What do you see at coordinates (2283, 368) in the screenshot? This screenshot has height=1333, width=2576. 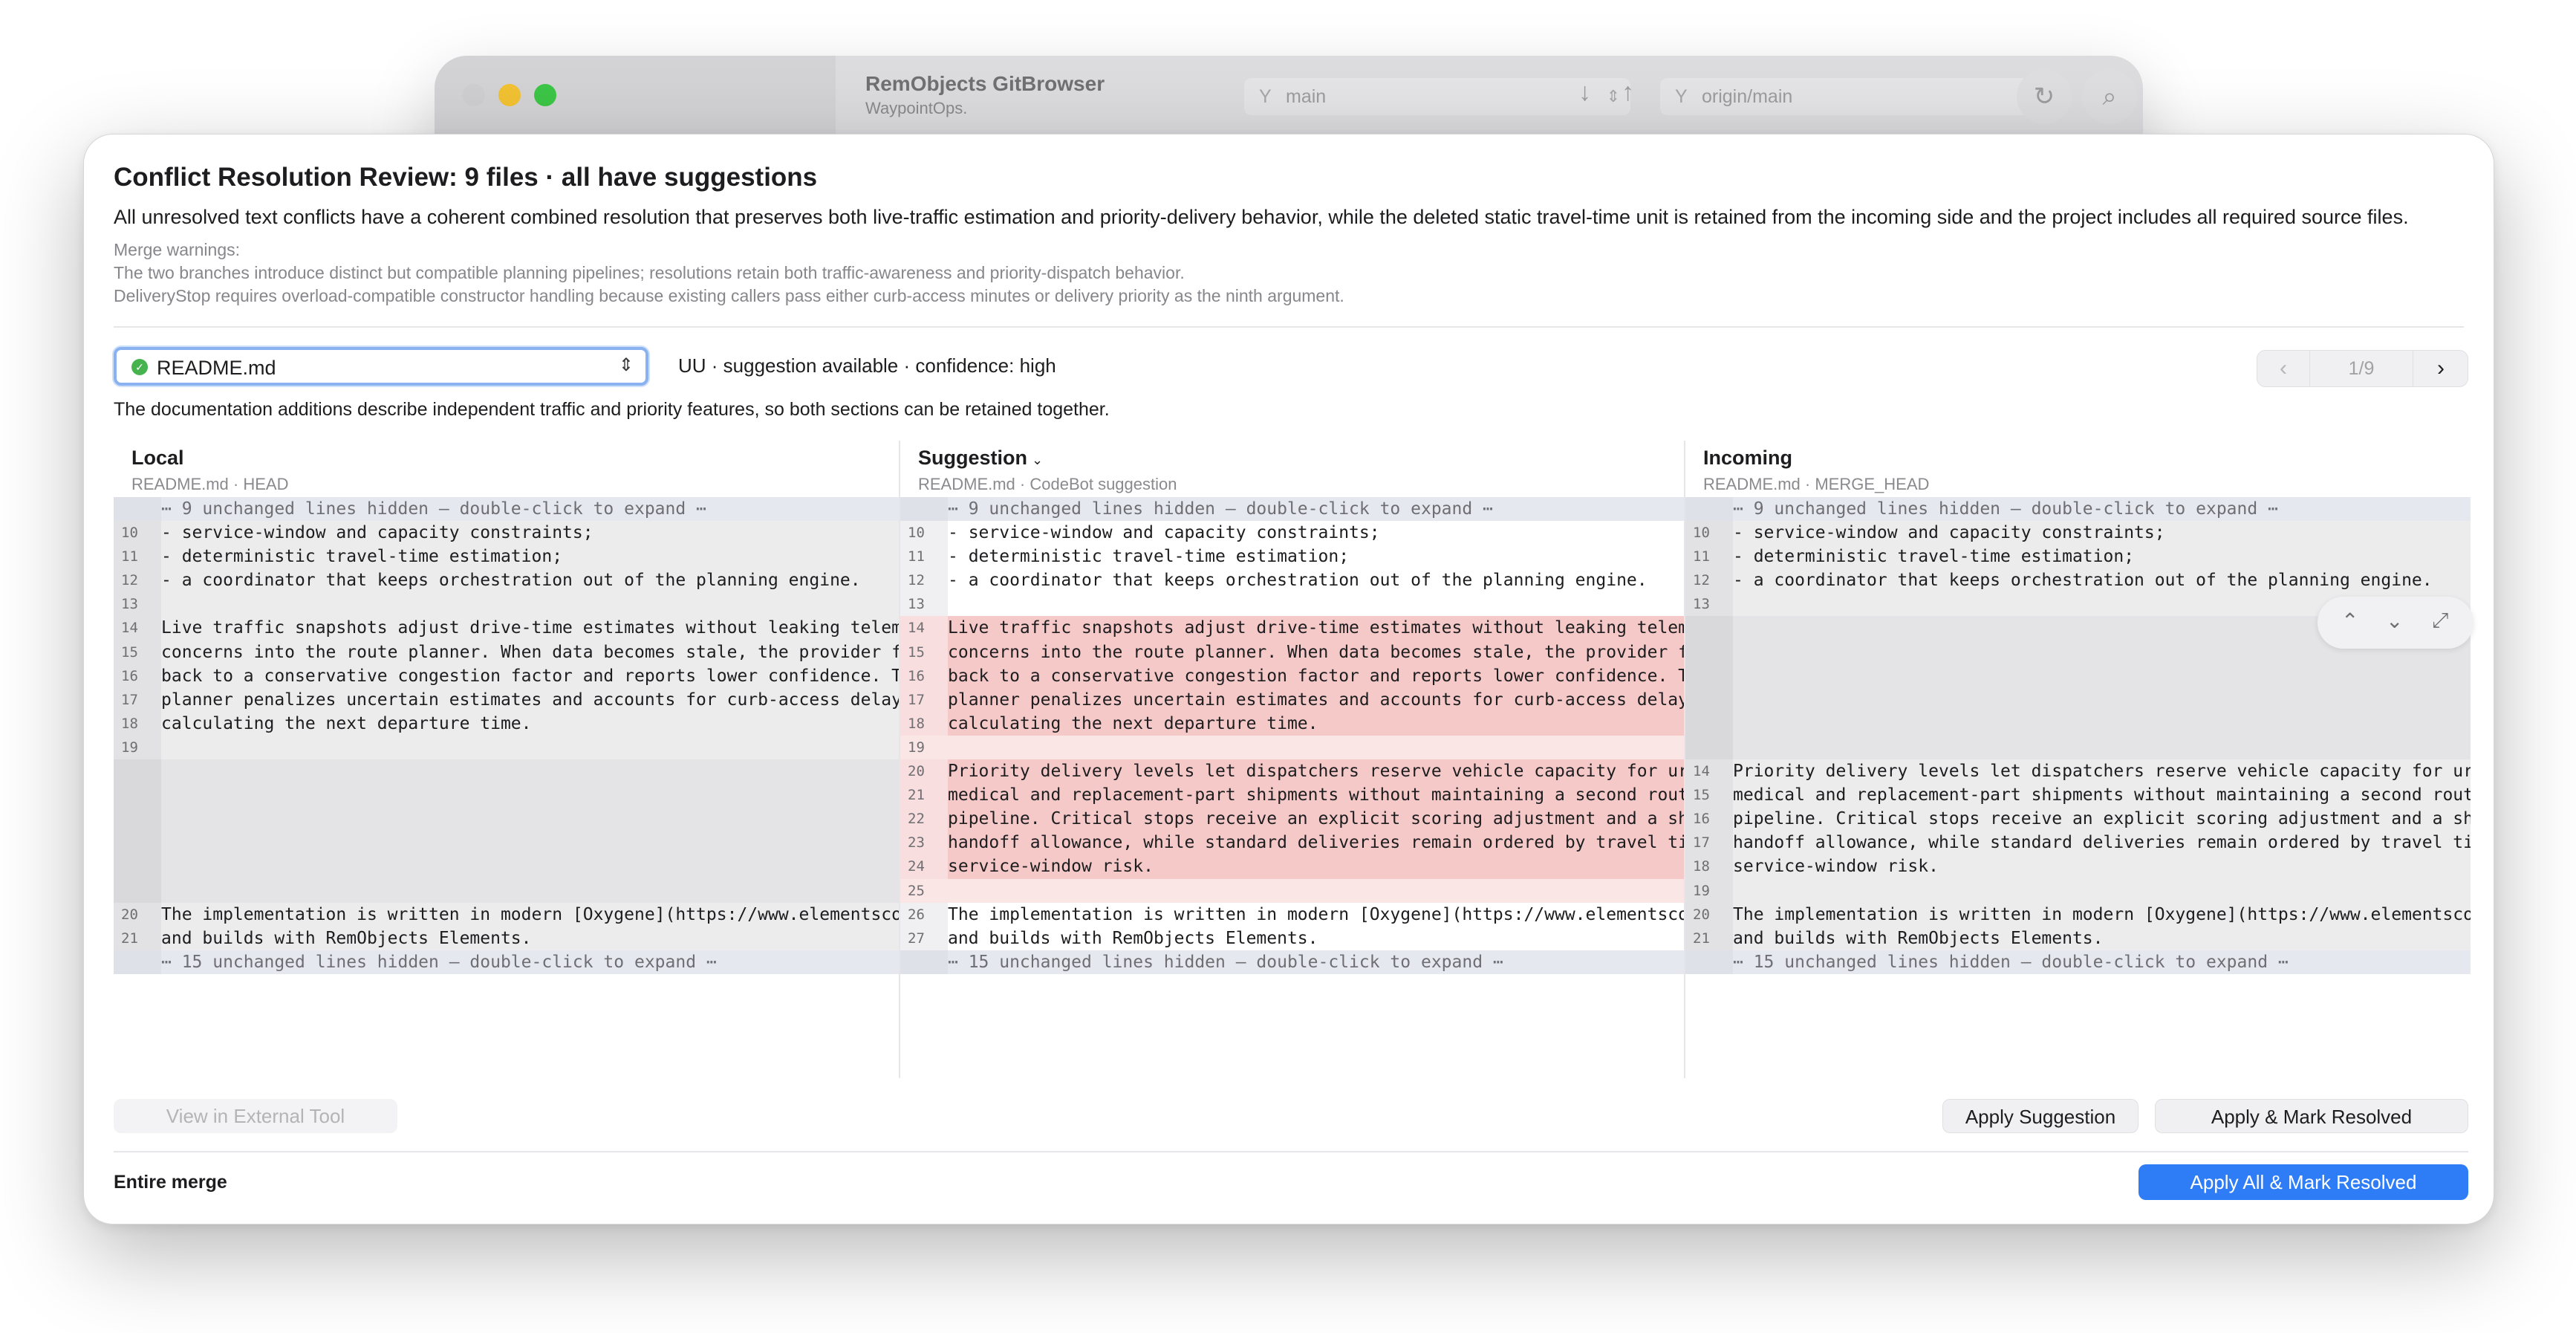 I see `chevron-left-icon: ‹` at bounding box center [2283, 368].